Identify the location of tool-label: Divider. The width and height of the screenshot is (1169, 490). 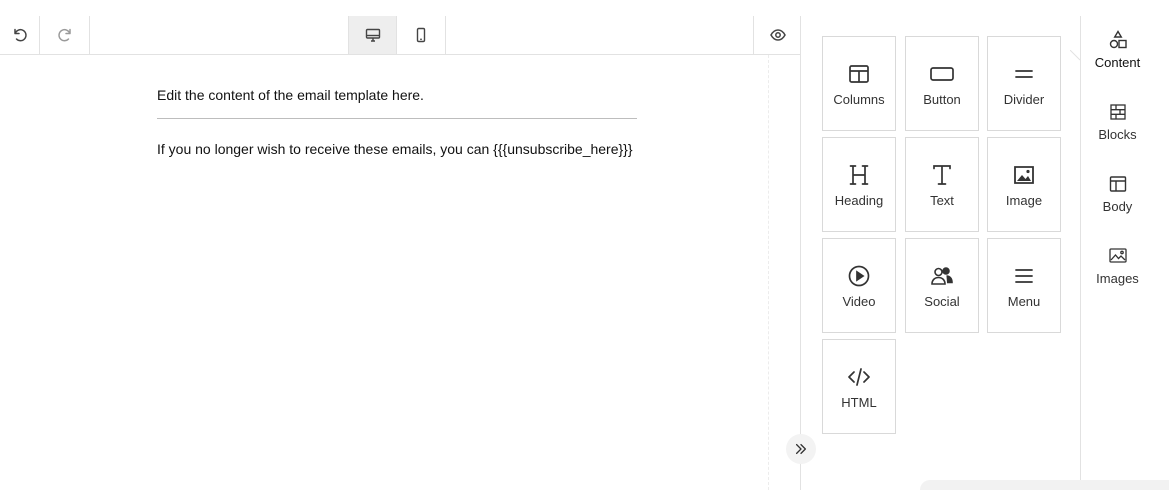
(1024, 99).